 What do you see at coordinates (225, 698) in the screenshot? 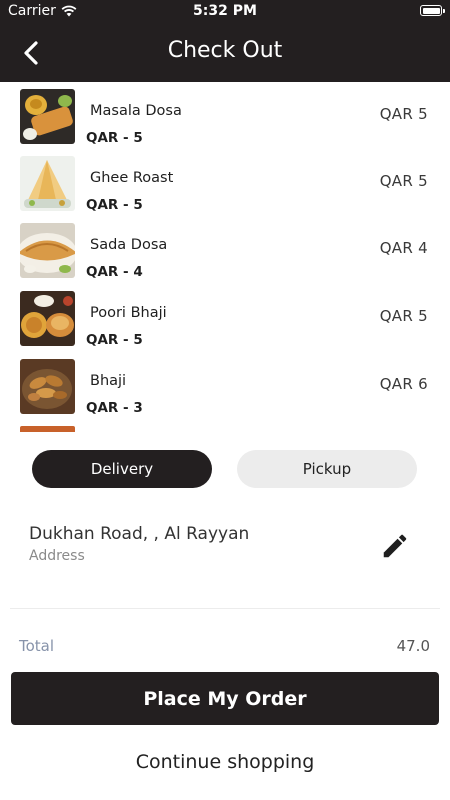
I see `place-order-button: Place My Order` at bounding box center [225, 698].